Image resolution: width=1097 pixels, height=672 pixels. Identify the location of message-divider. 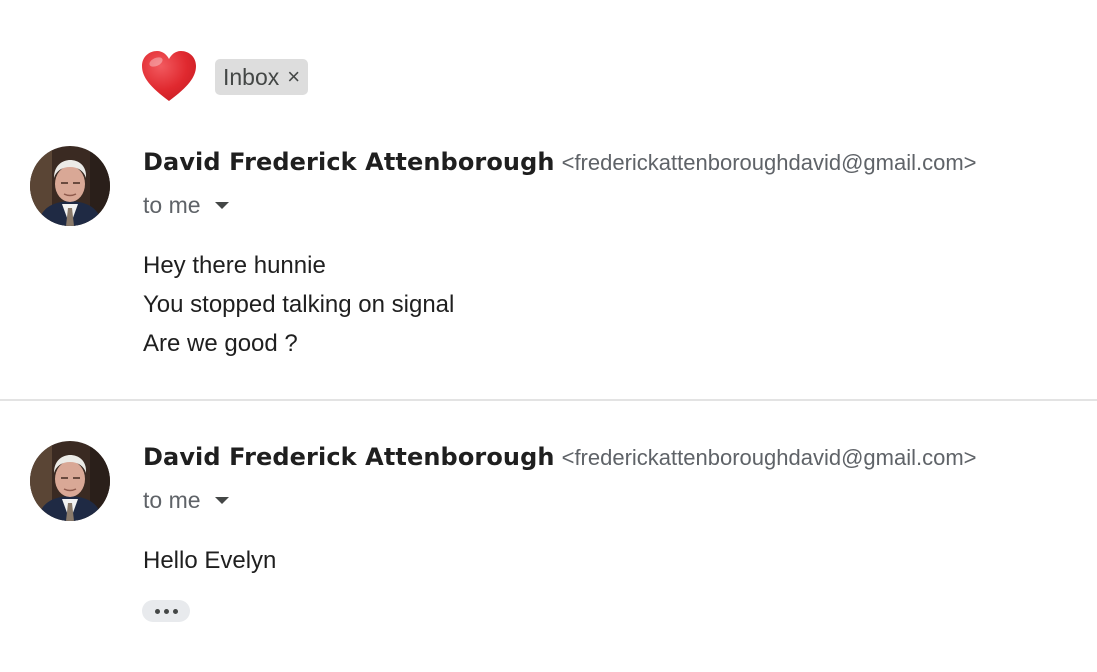
(548, 400).